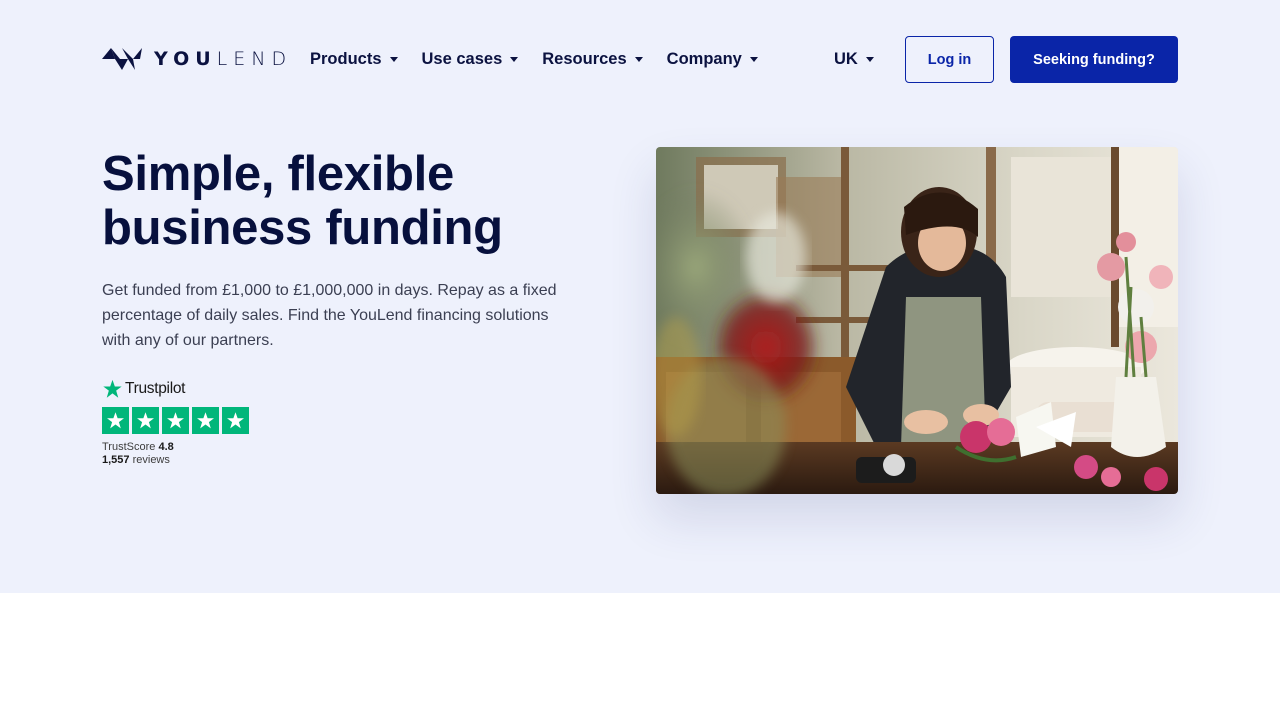 Image resolution: width=1280 pixels, height=720 pixels. I want to click on nav-use-cases-label: Use cases, so click(462, 58).